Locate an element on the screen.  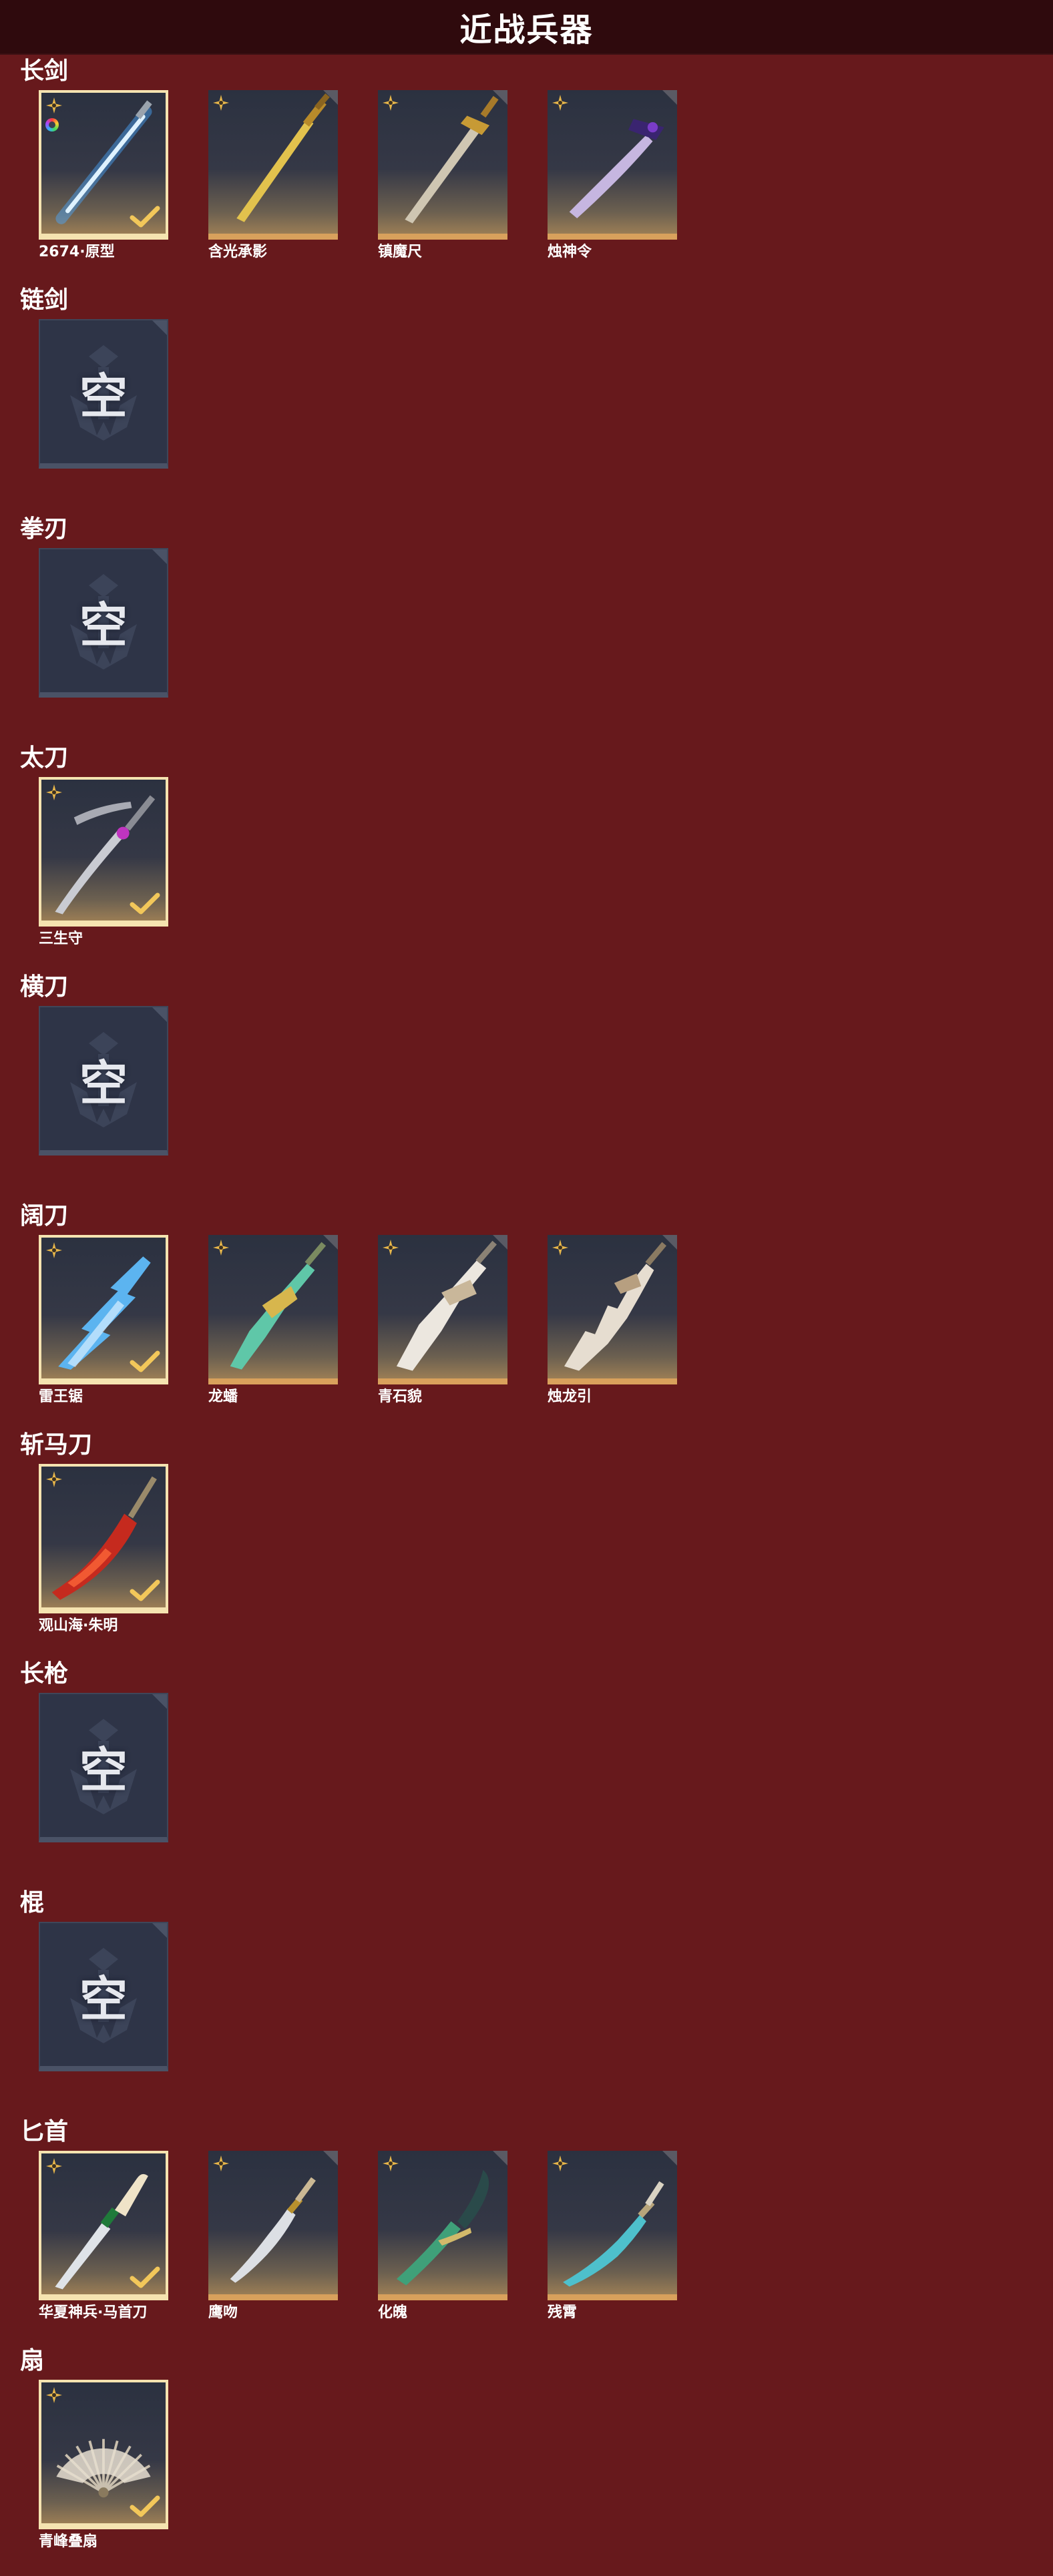
weapon-item-row: 三生守 is located at coordinates (103, 862).